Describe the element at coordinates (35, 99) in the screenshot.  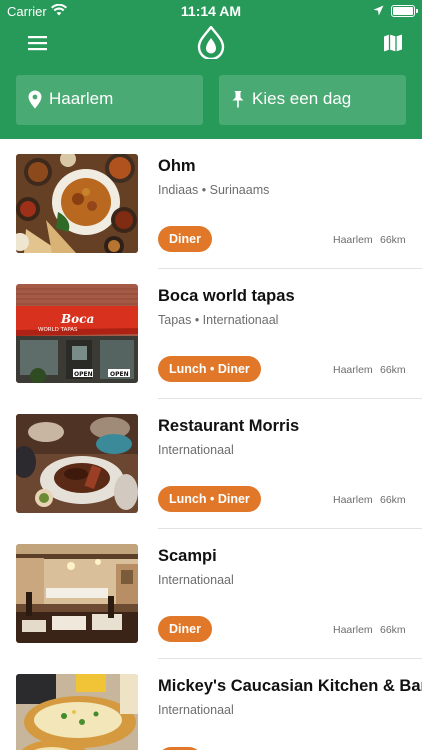
I see `location-pin-icon` at that location.